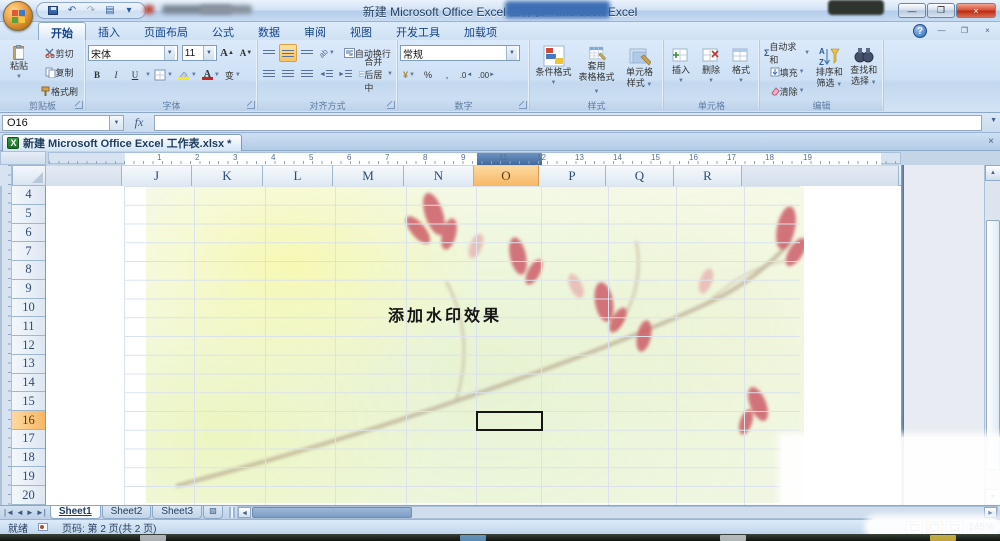 The height and width of the screenshot is (541, 1000). Describe the element at coordinates (116, 75) in the screenshot. I see `italic-button: I` at that location.